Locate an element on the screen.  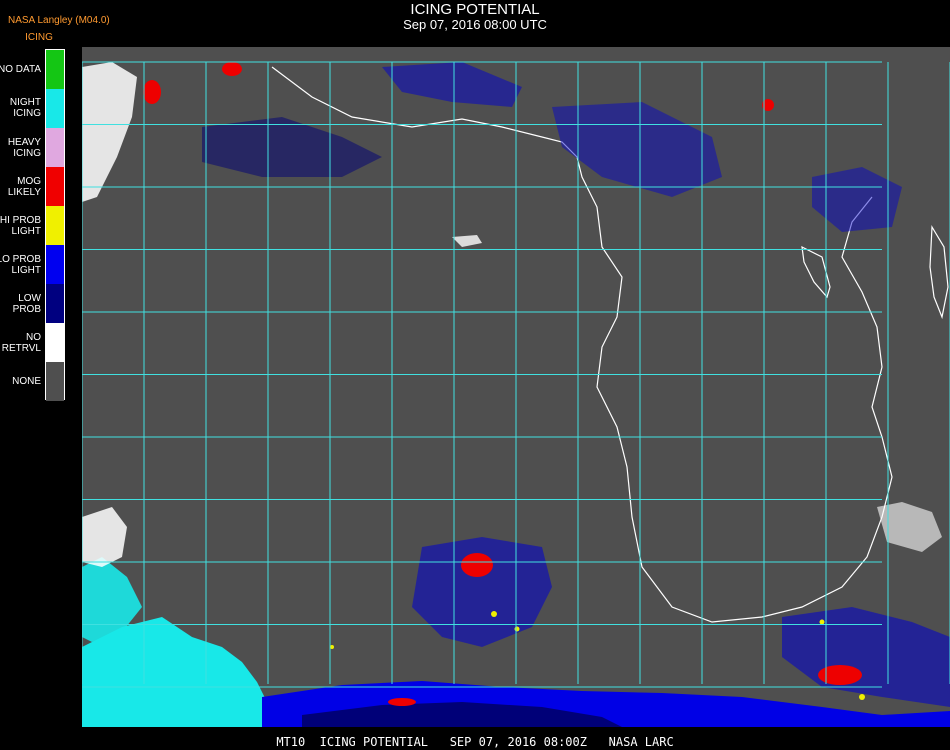
legend-label-hi-prob-light: HI PROB LIGHT is located at coordinates (20, 226).